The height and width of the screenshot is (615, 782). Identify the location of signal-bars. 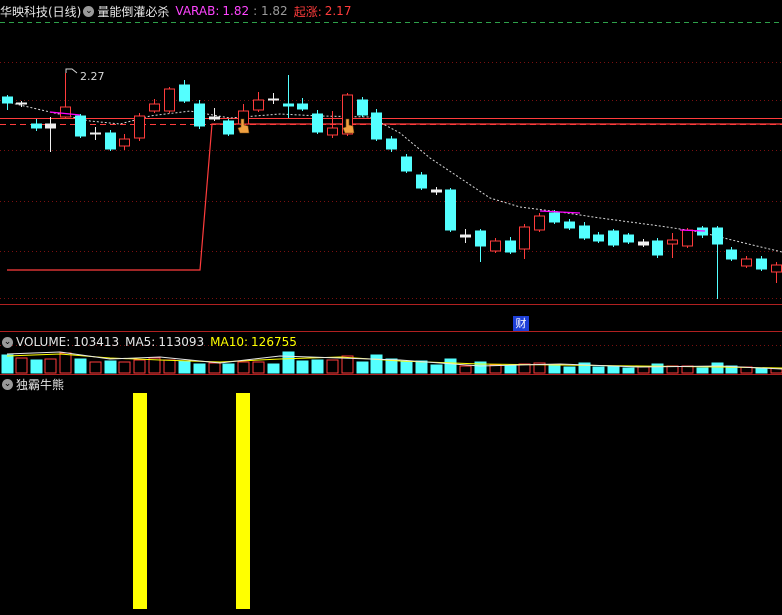
(191, 501).